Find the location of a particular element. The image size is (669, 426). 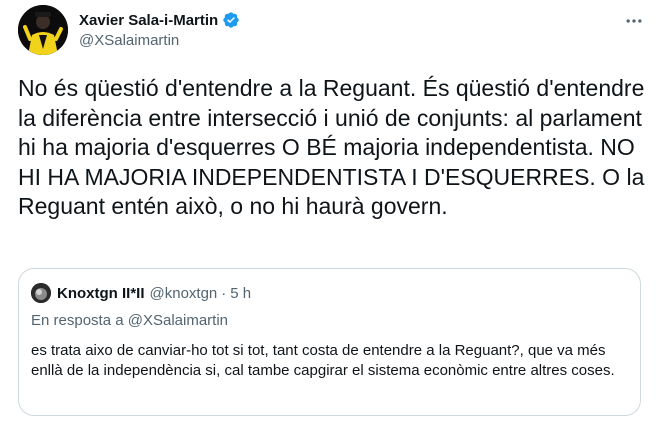

avatar-image is located at coordinates (43, 30).